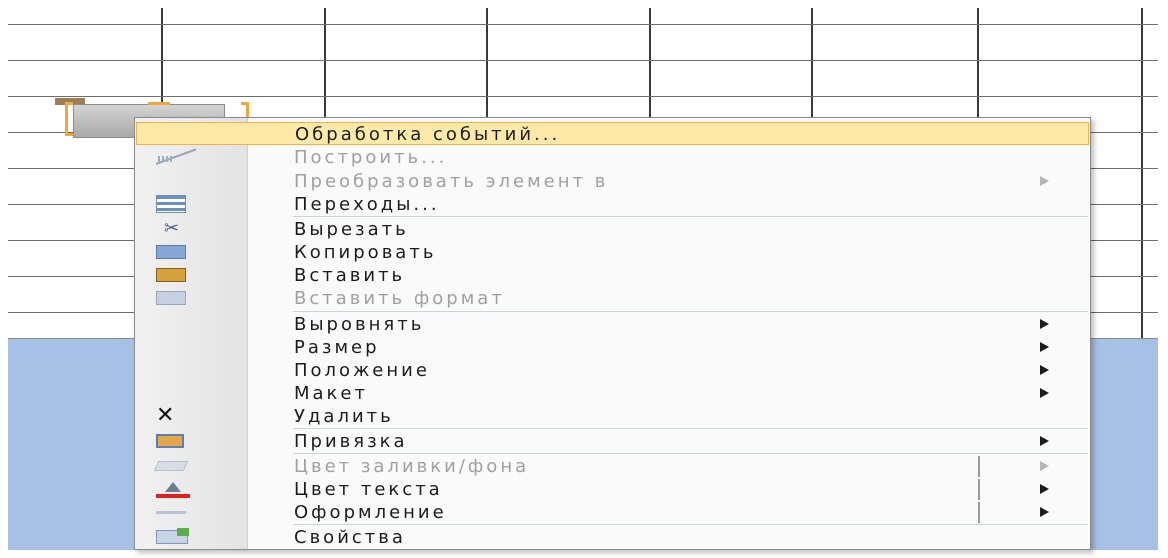 Image resolution: width=1168 pixels, height=558 pixels. What do you see at coordinates (612, 324) in the screenshot?
I see `menu-item-align: Выровнять` at bounding box center [612, 324].